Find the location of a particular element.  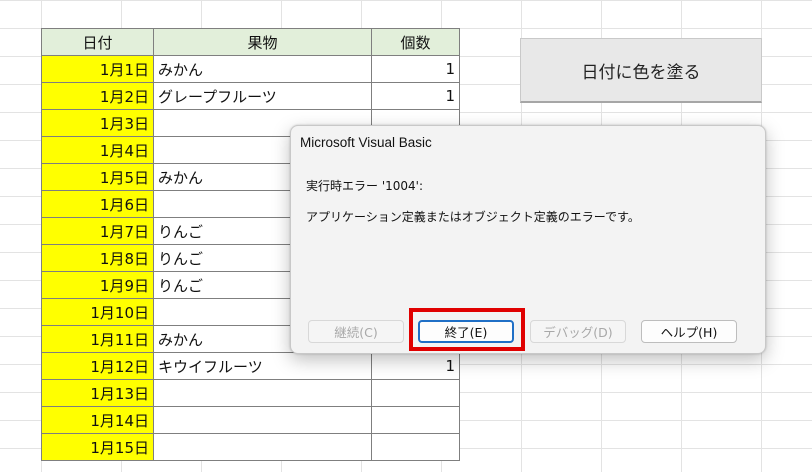

table-row: 1月2日 グレープフルーツ 1 is located at coordinates (250, 96).